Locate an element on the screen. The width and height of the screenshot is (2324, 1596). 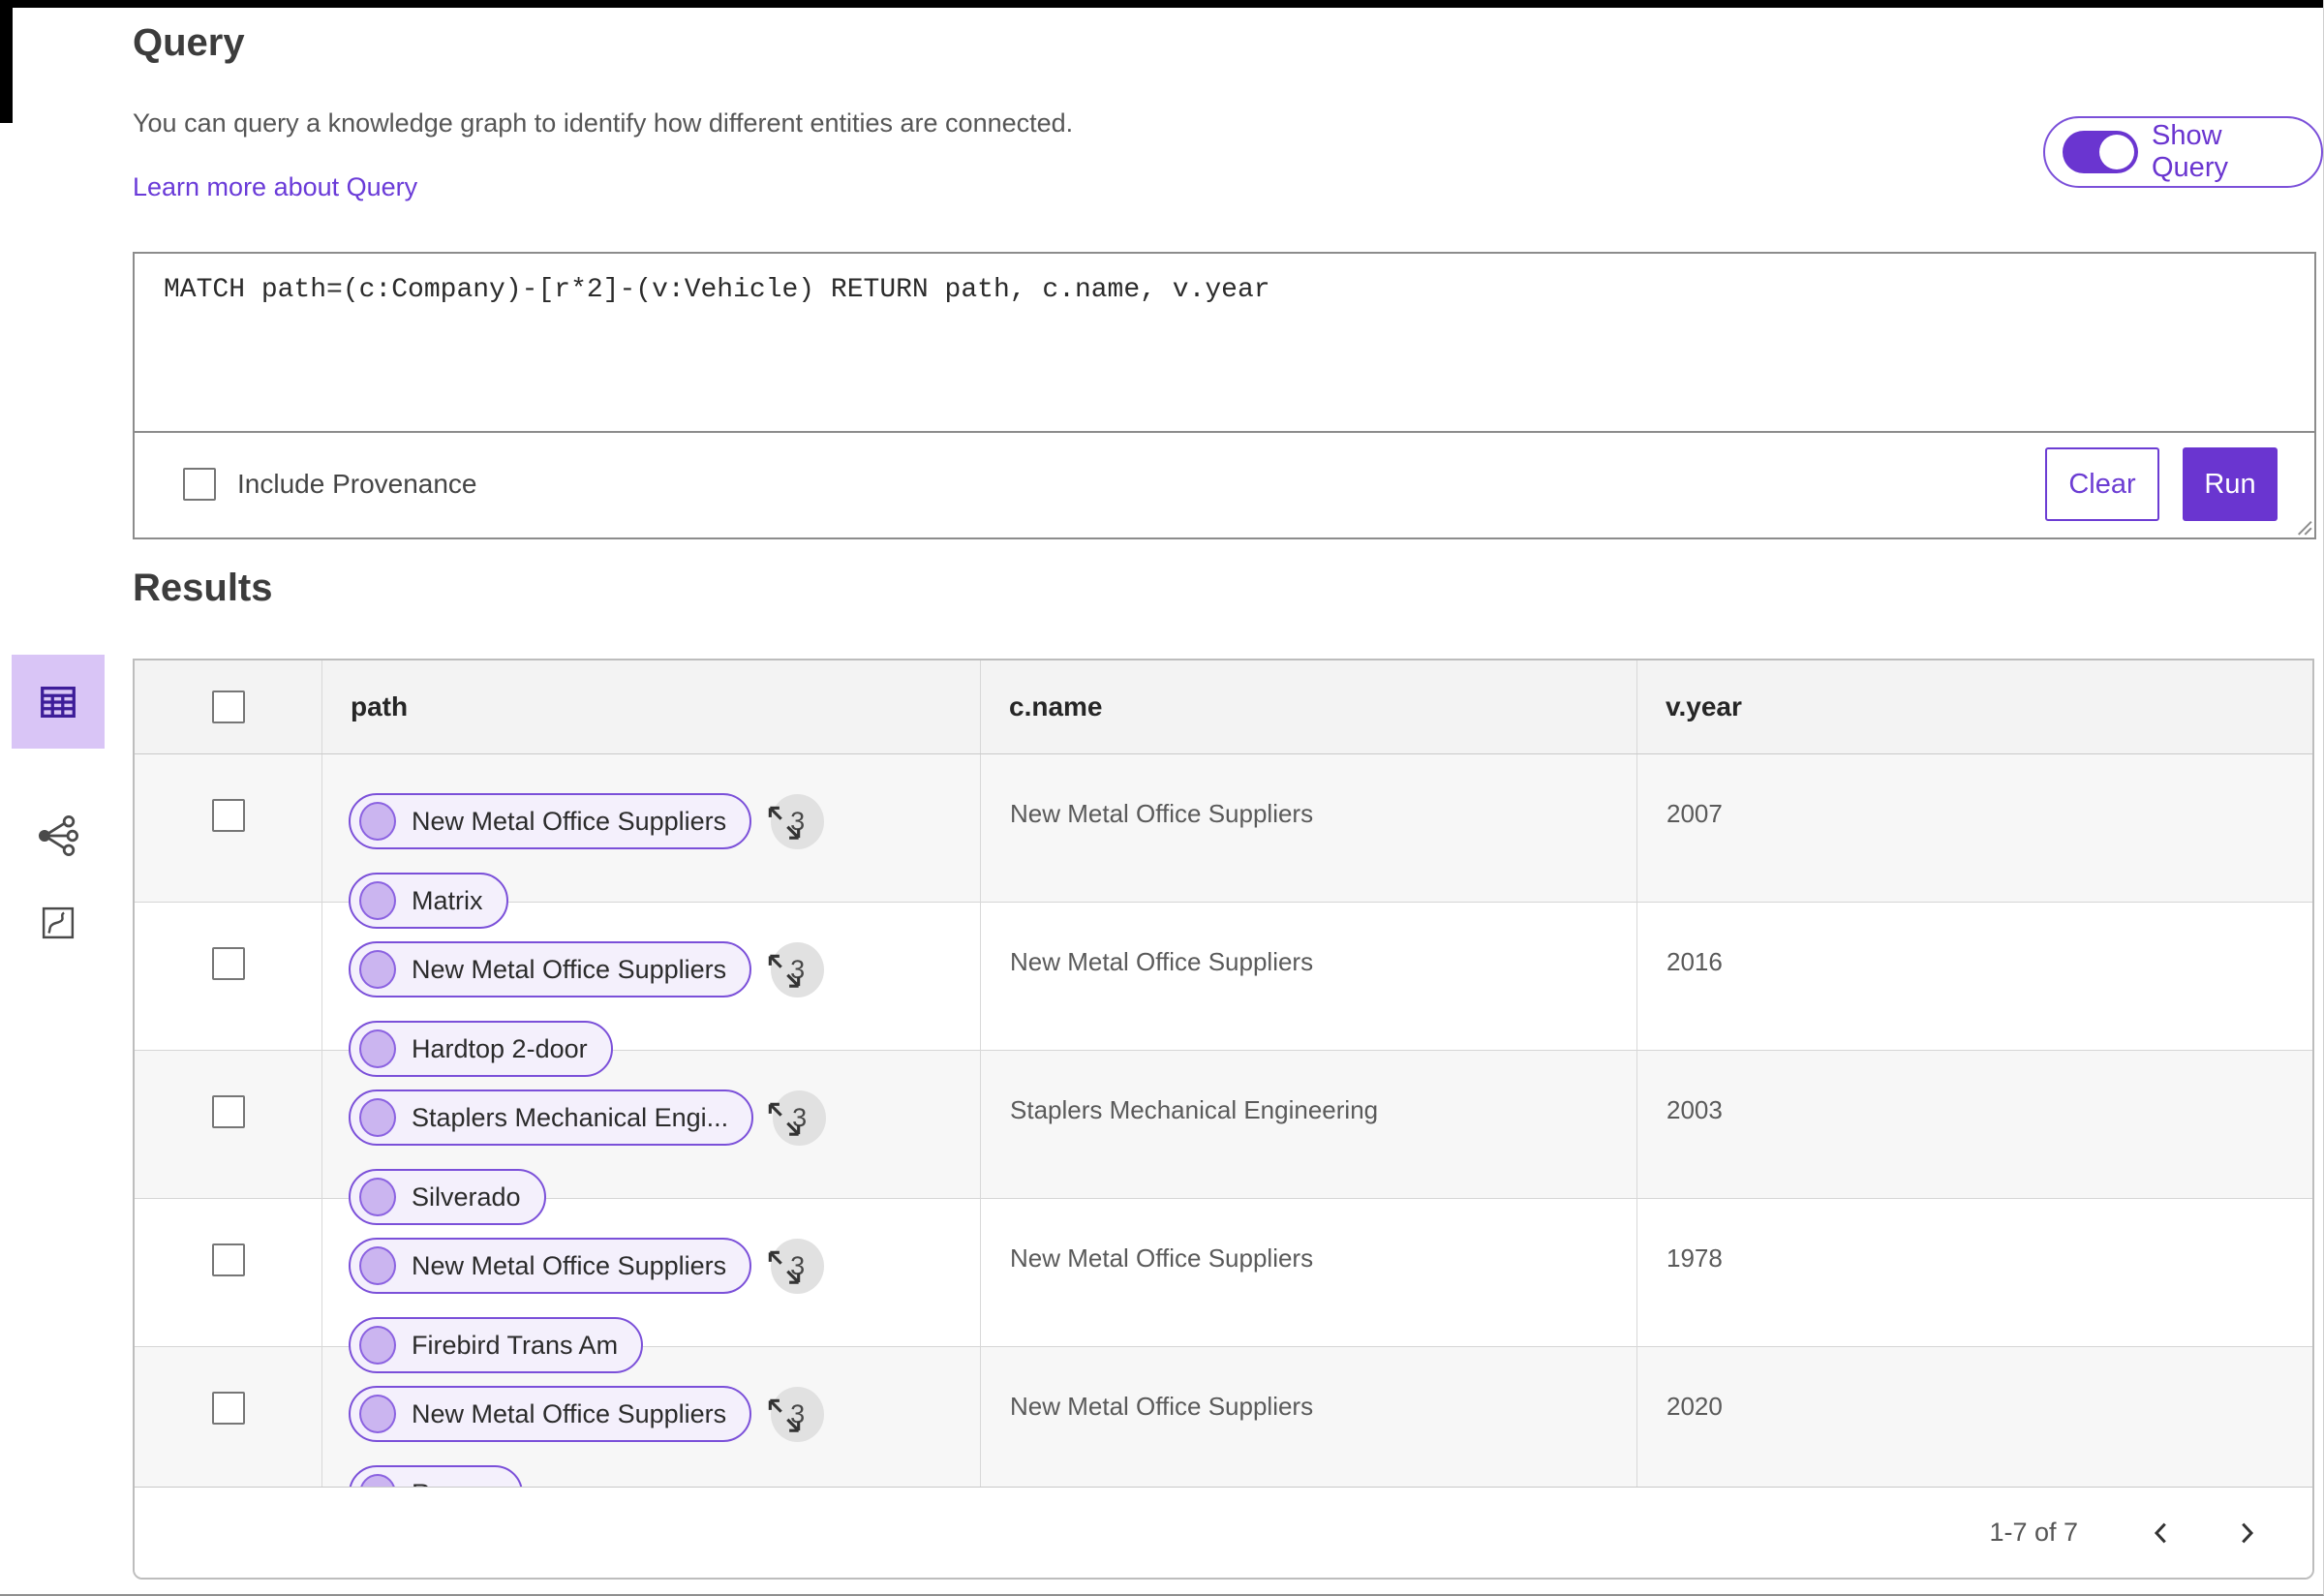
query-actions-bar: Include Provenance Clear Run is located at coordinates (1225, 484).